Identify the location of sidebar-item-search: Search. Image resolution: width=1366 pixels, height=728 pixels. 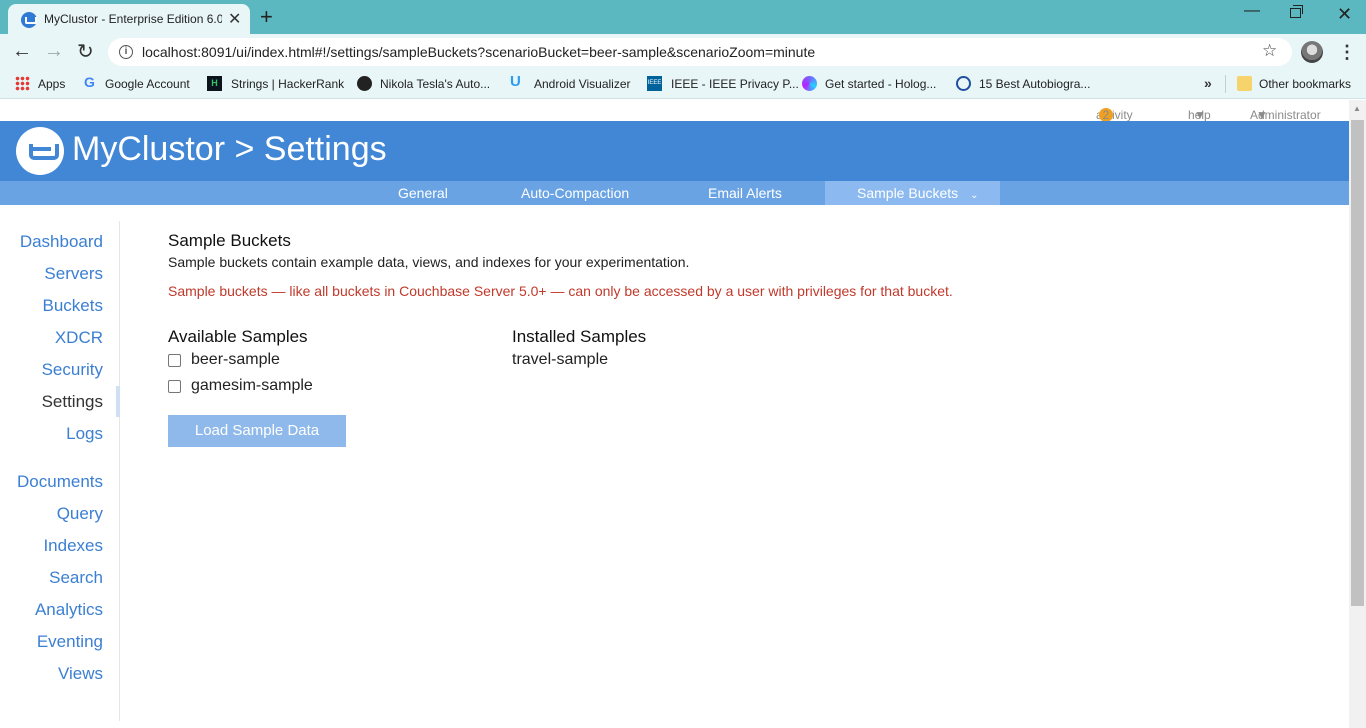
(76, 578).